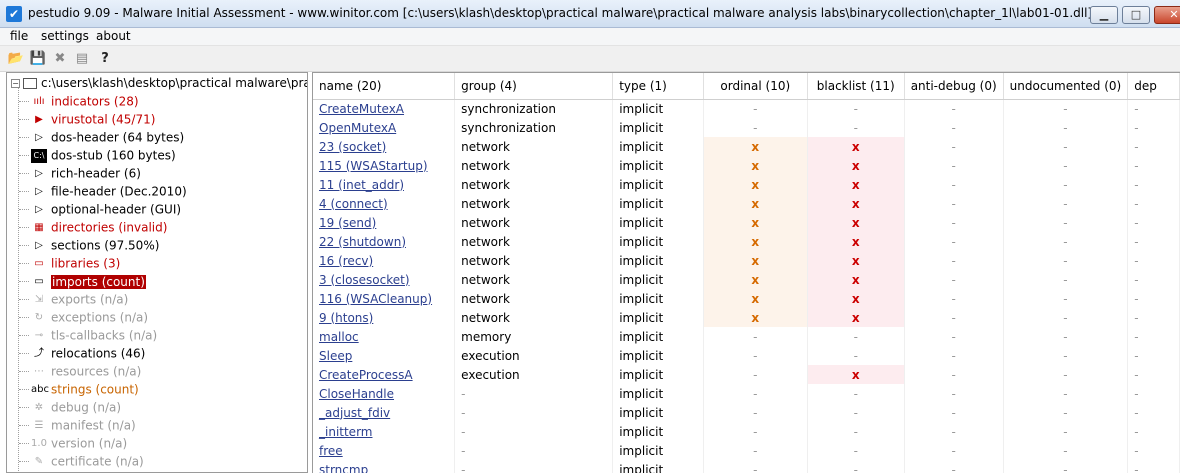 The image size is (1180, 473). I want to click on column-header-dep: dep, so click(1153, 86).